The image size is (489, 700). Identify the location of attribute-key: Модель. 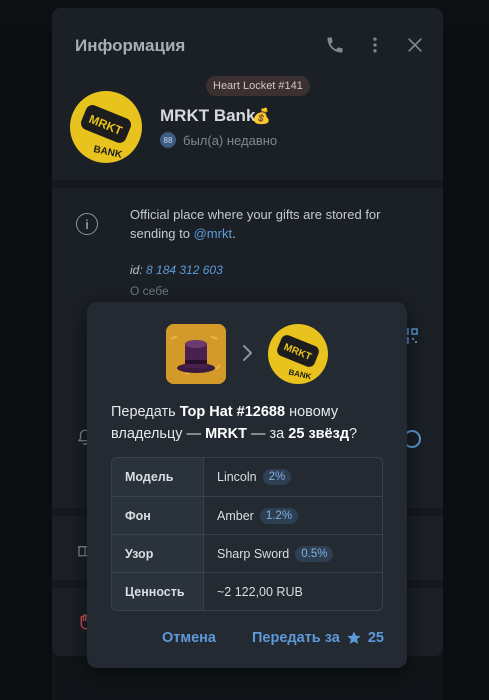
(158, 477).